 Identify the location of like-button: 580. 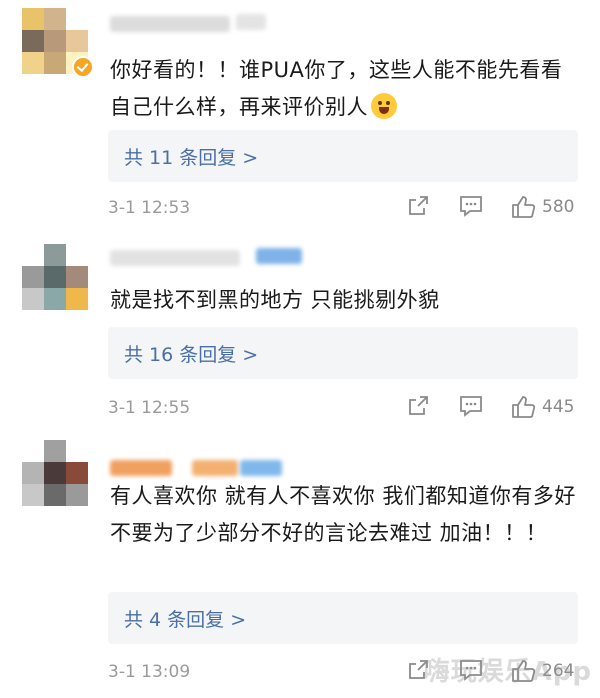
(542, 207).